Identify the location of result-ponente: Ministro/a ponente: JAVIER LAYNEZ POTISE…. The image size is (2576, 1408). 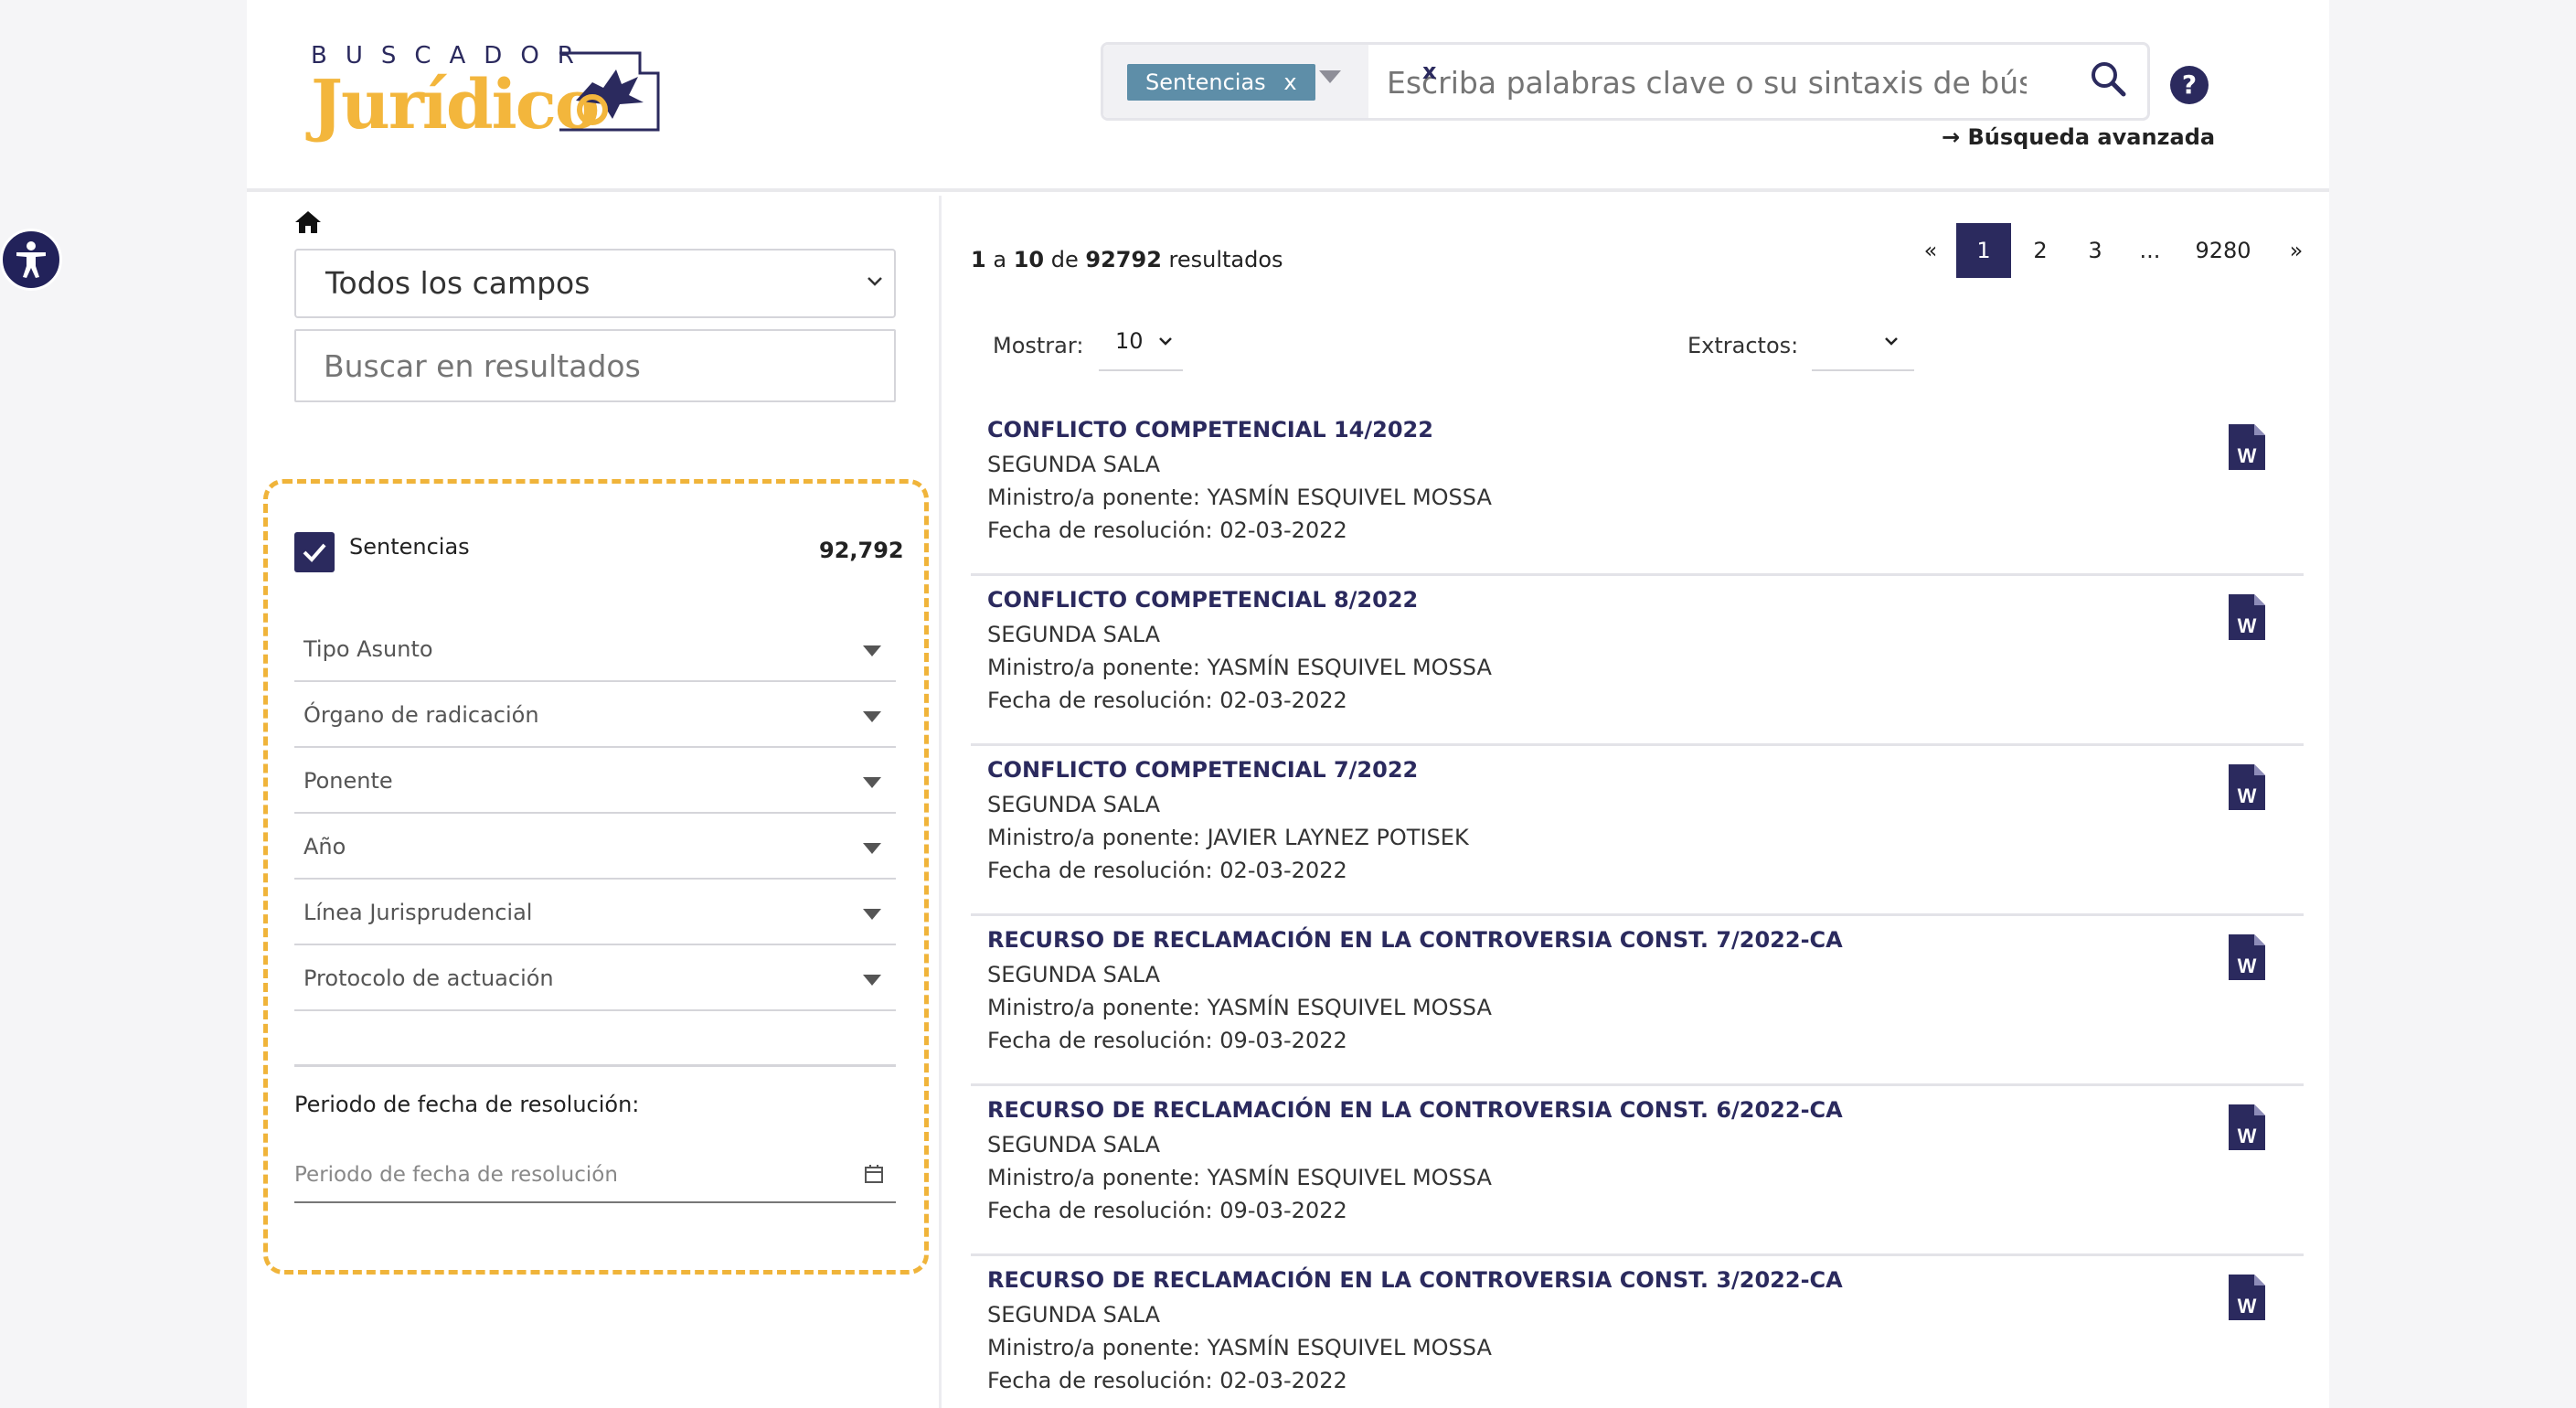
(1228, 837).